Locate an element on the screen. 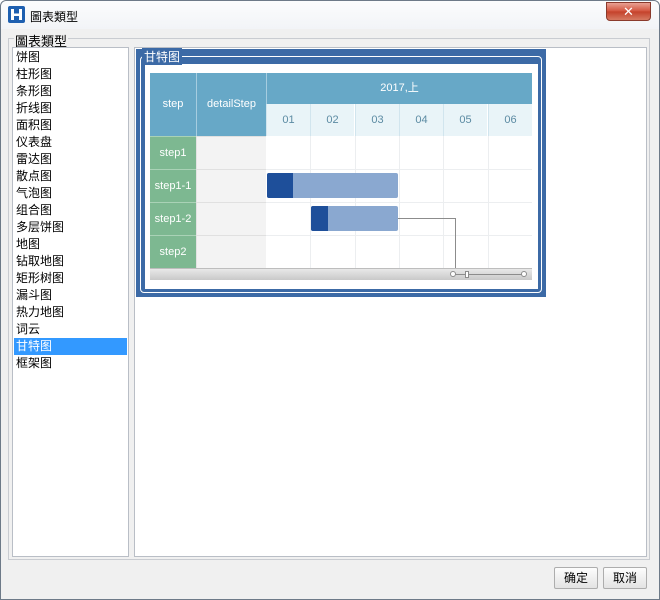  close-icon: ✕ is located at coordinates (628, 11).